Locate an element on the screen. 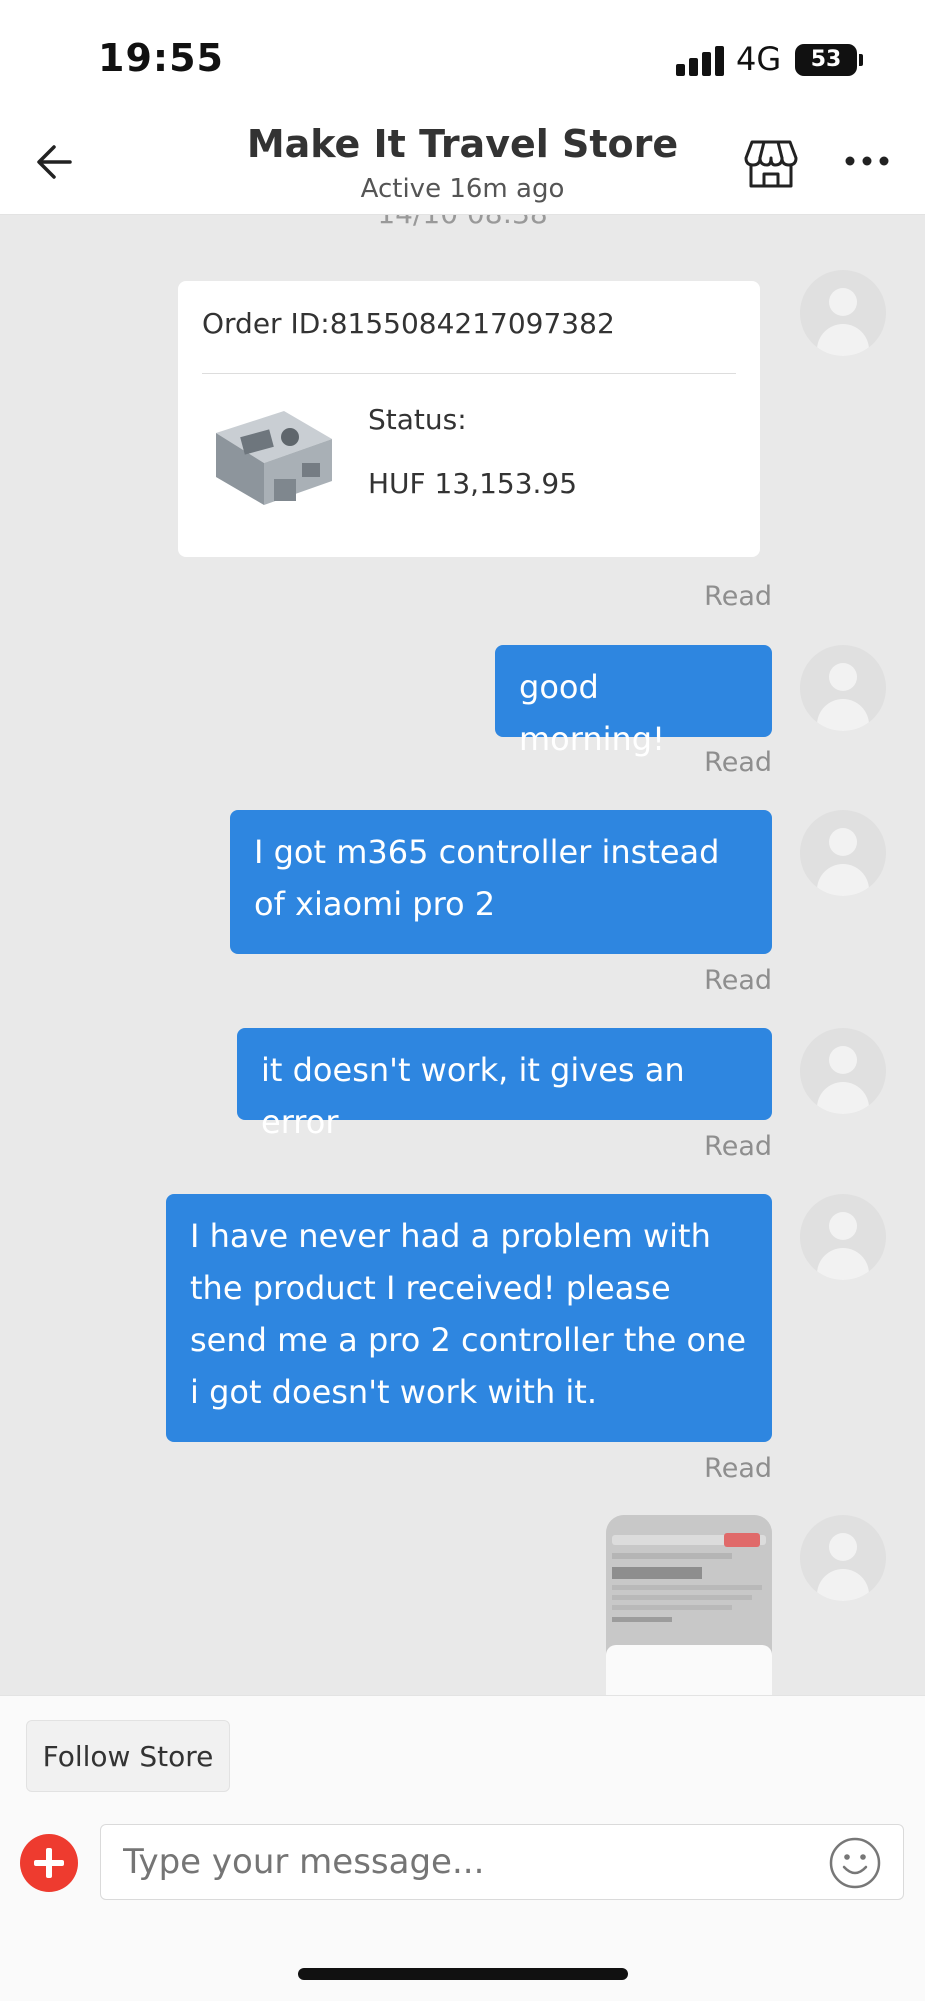  order-price: HUF 13,153.95 is located at coordinates (473, 483).